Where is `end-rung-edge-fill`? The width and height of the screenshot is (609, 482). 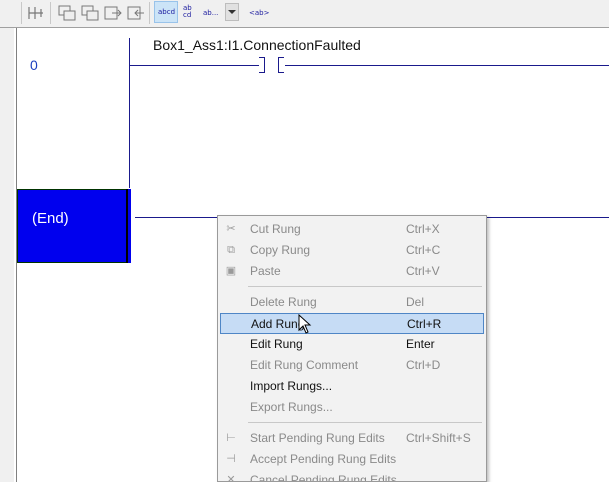
end-rung-edge-fill is located at coordinates (129, 226).